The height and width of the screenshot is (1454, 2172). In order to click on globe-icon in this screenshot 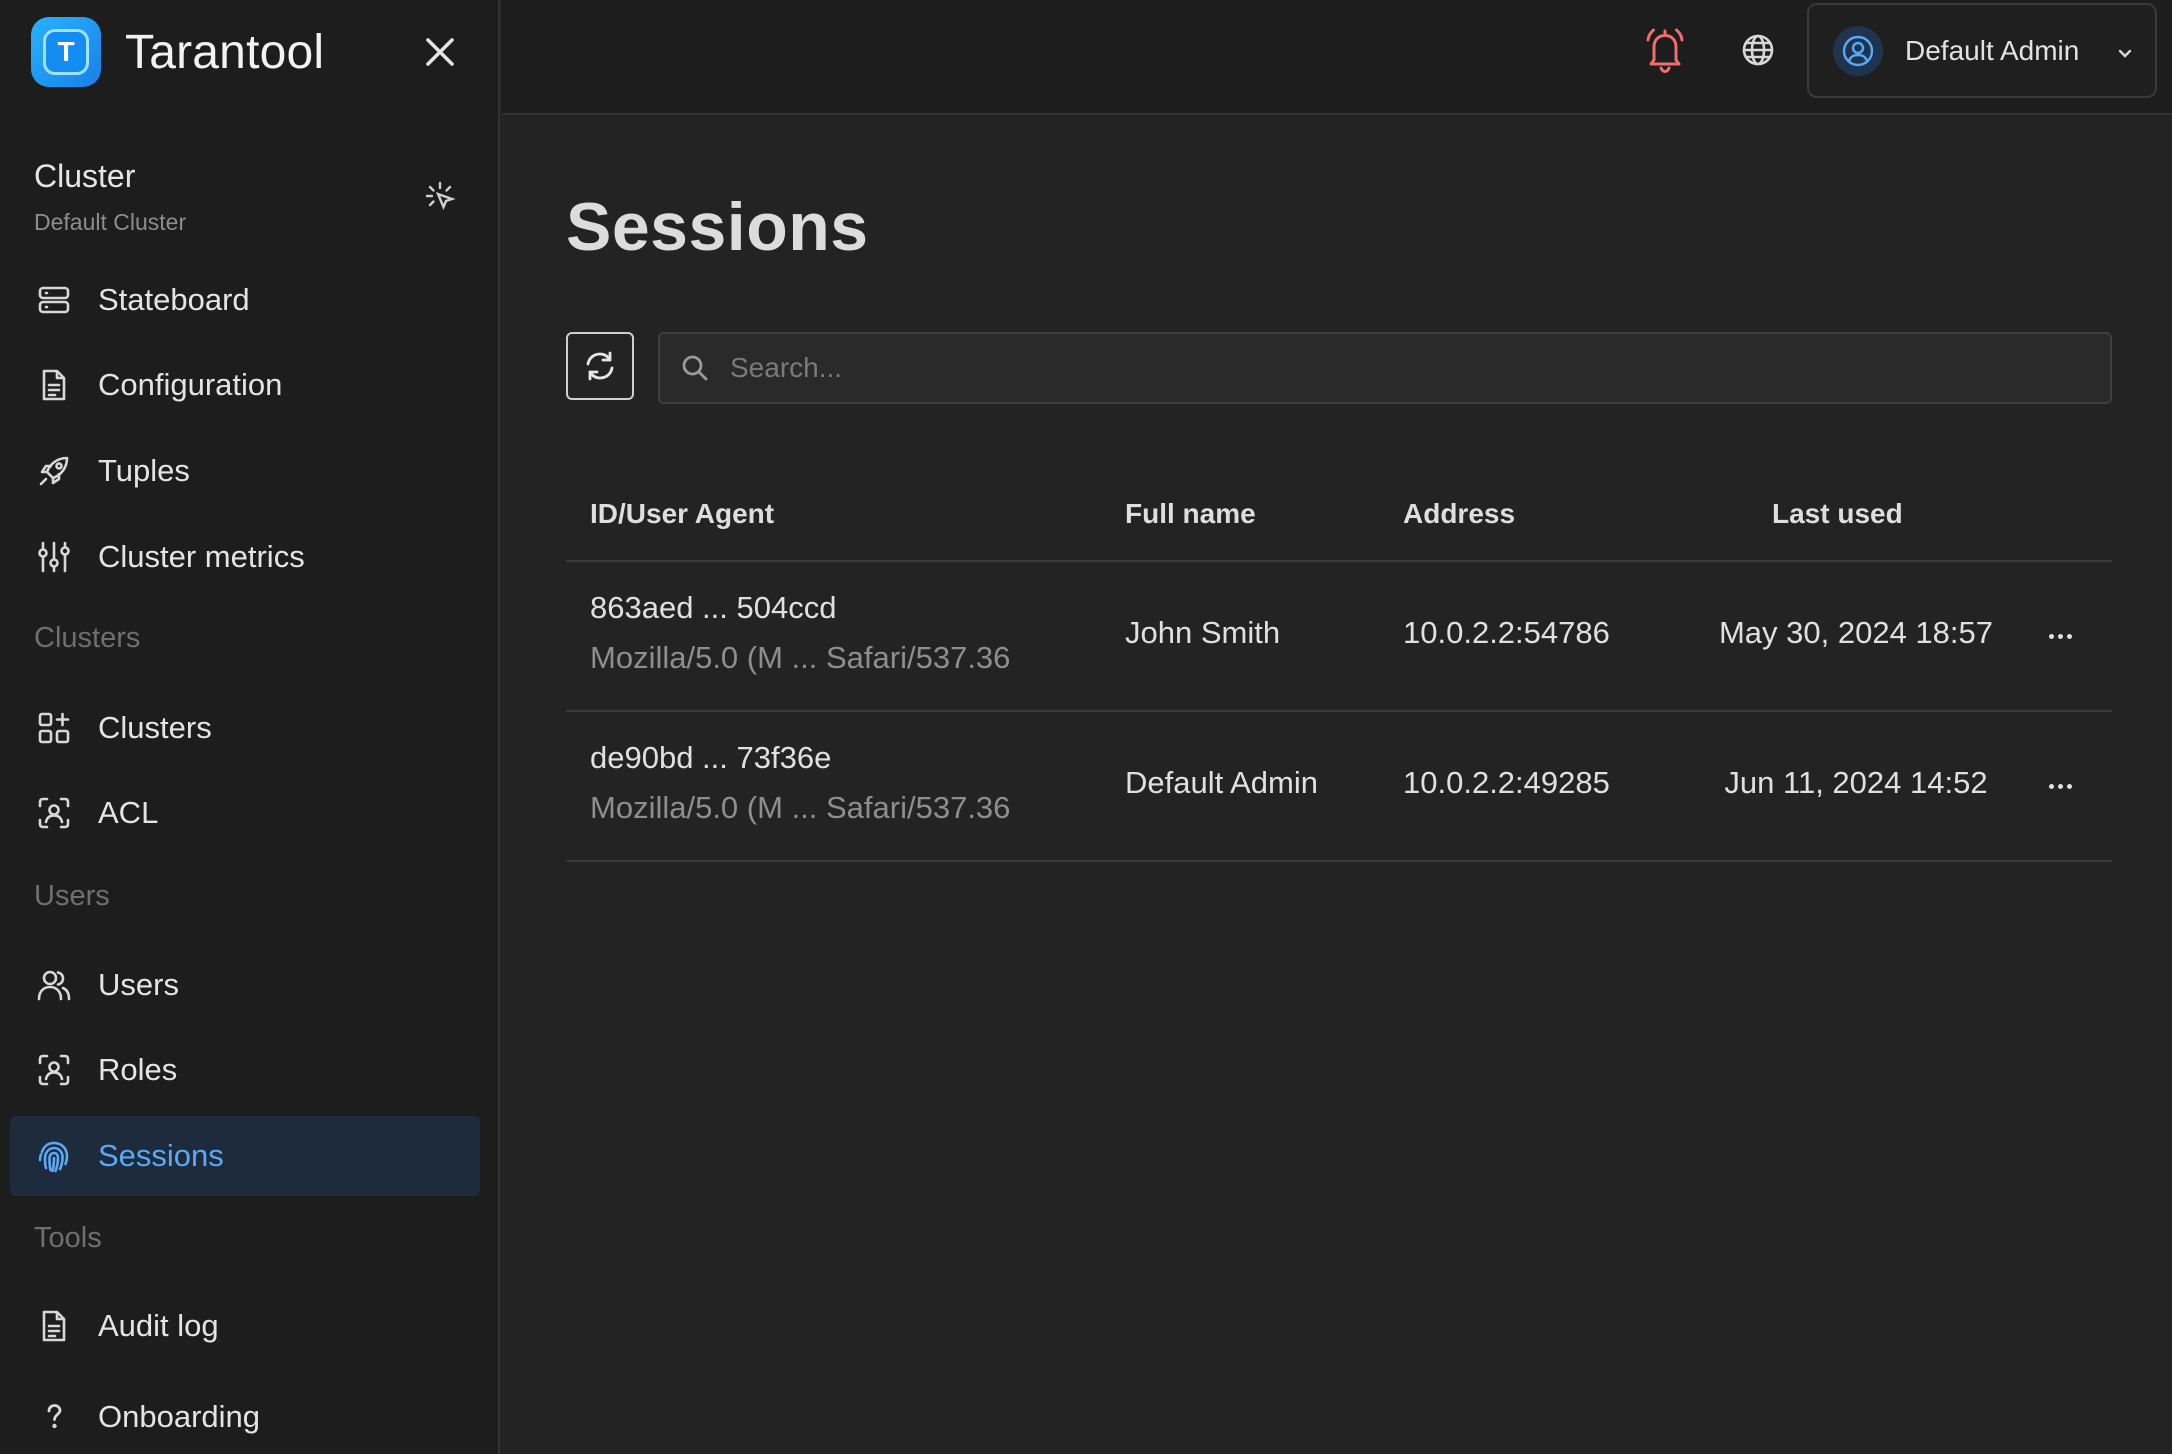, I will do `click(1758, 50)`.